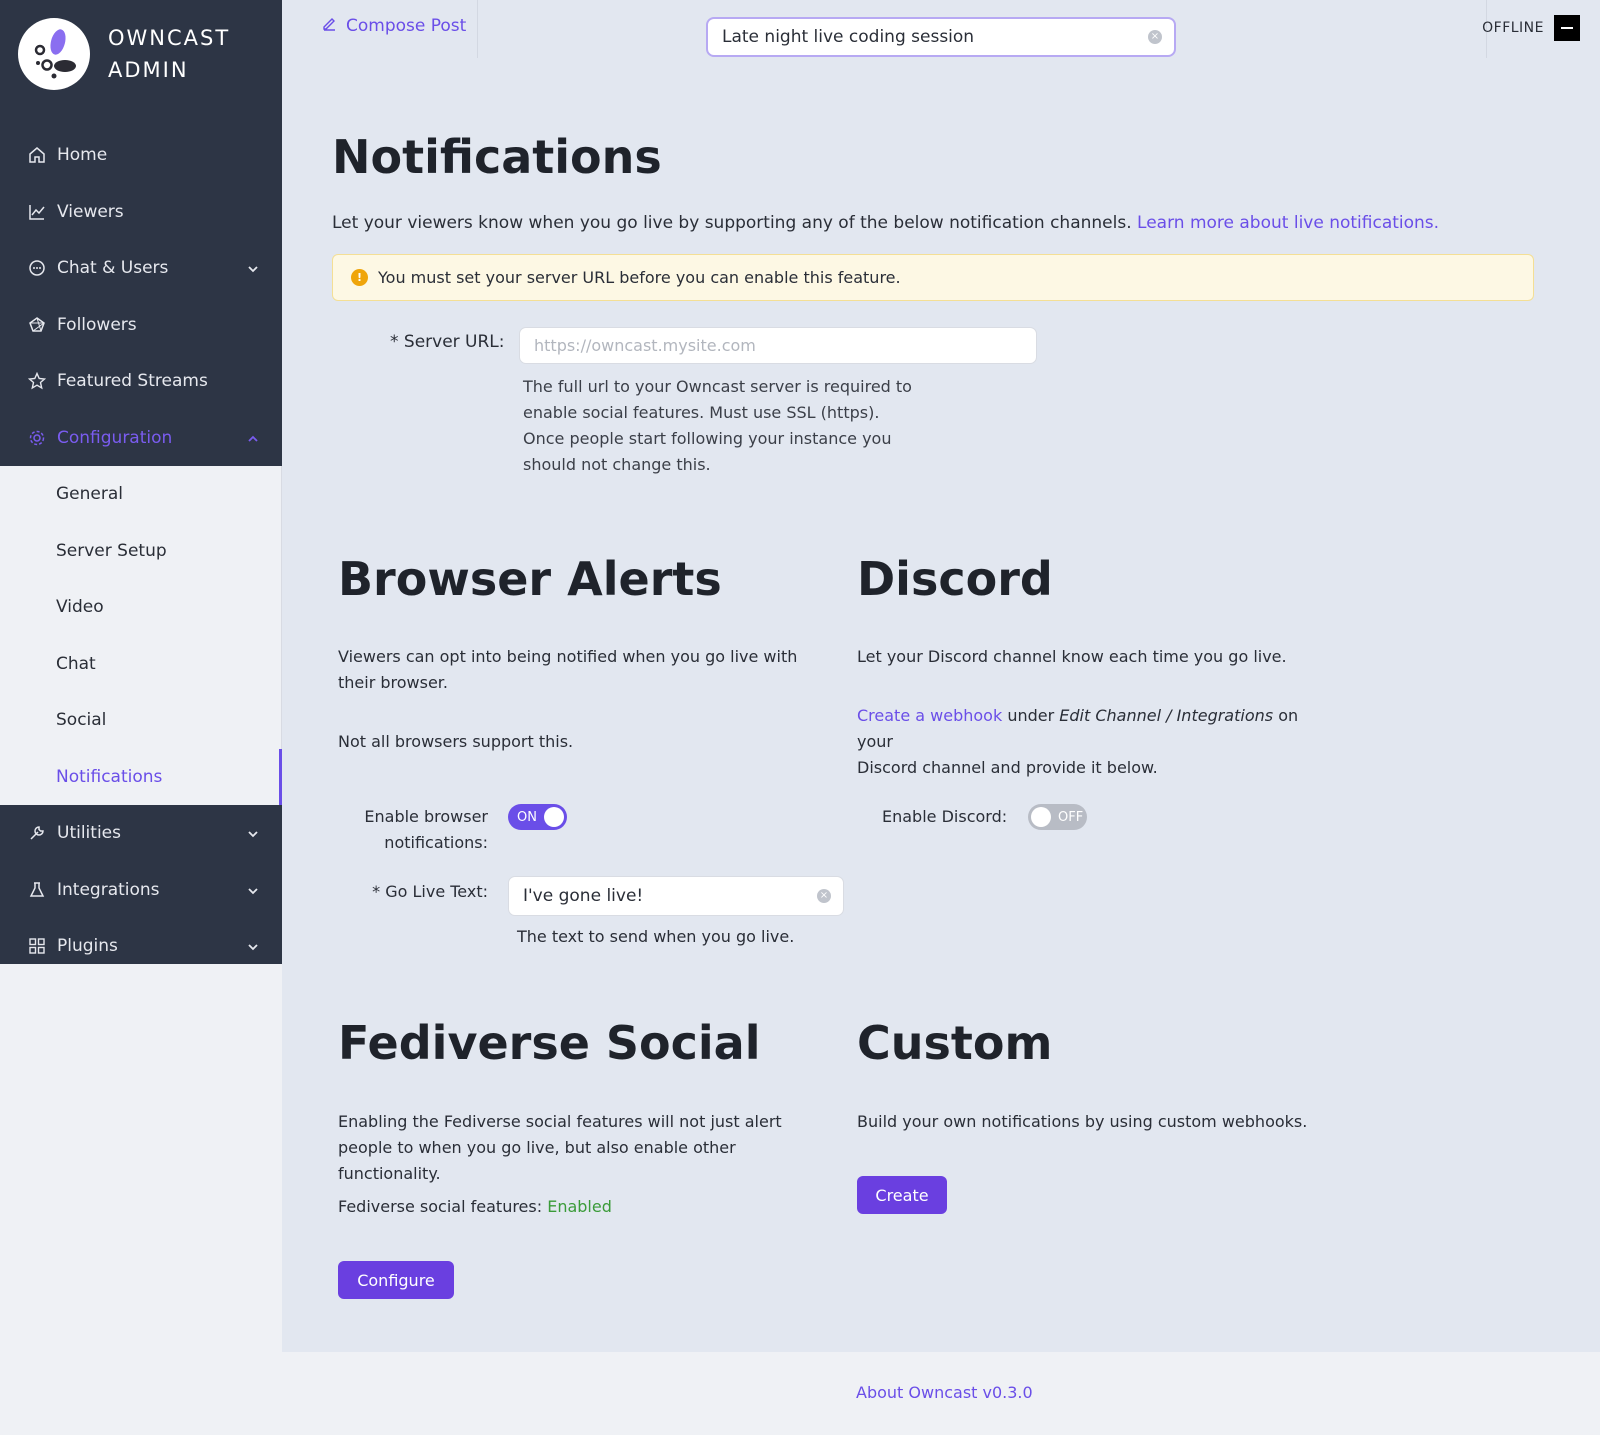 The height and width of the screenshot is (1435, 1600). What do you see at coordinates (141, 212) in the screenshot?
I see `sidebar-item-viewers: Viewers` at bounding box center [141, 212].